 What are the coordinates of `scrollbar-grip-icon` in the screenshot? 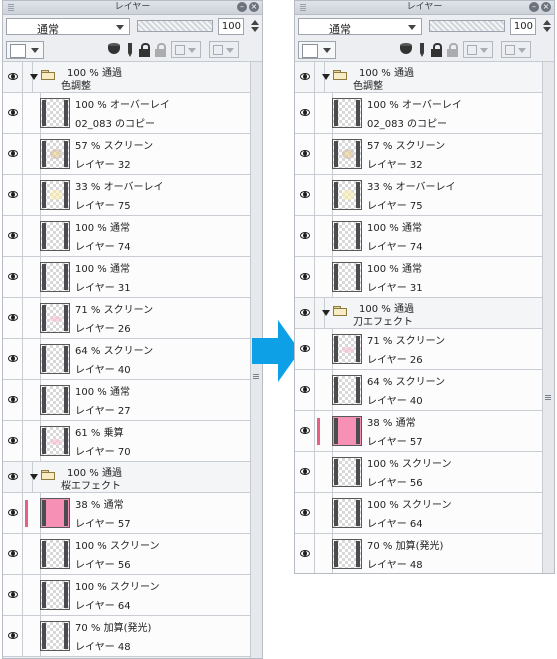 It's located at (548, 398).